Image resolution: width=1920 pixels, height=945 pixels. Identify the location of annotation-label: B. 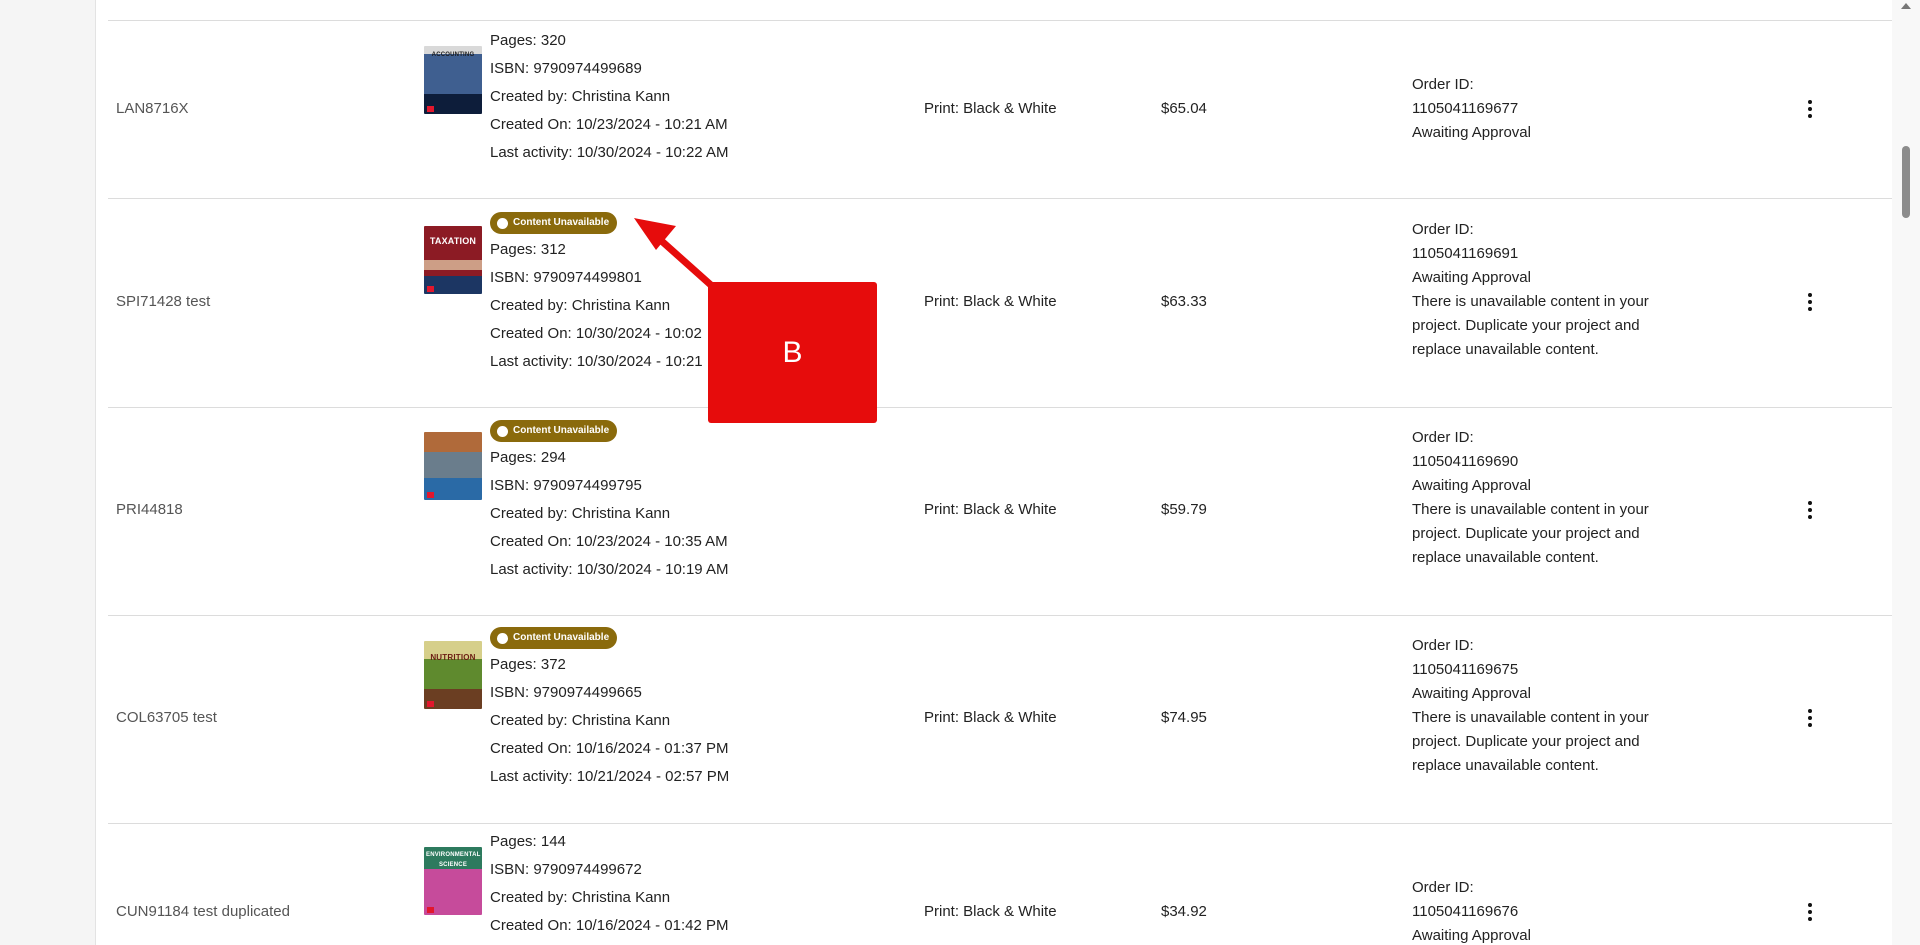
(792, 352).